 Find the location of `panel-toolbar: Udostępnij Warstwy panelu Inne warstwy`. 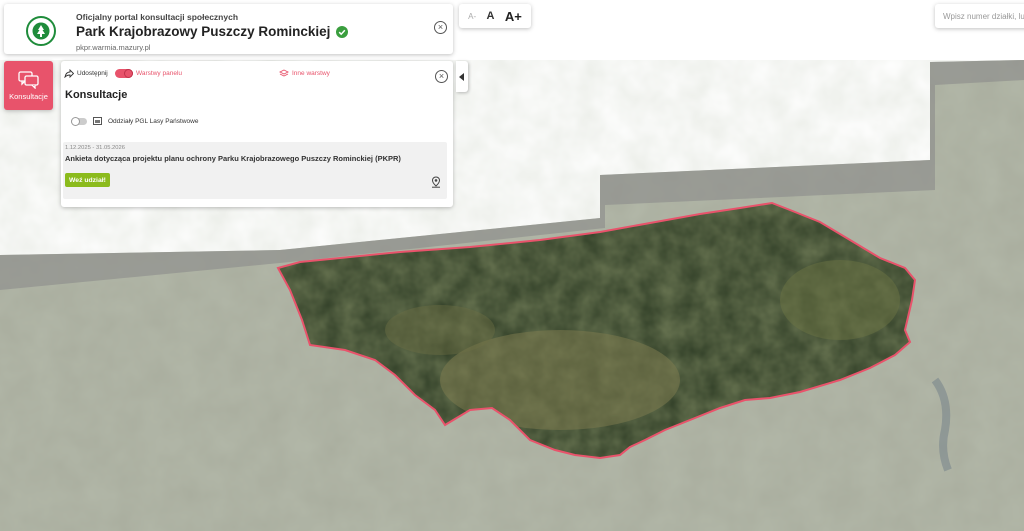

panel-toolbar: Udostępnij Warstwy panelu Inne warstwy is located at coordinates (257, 76).